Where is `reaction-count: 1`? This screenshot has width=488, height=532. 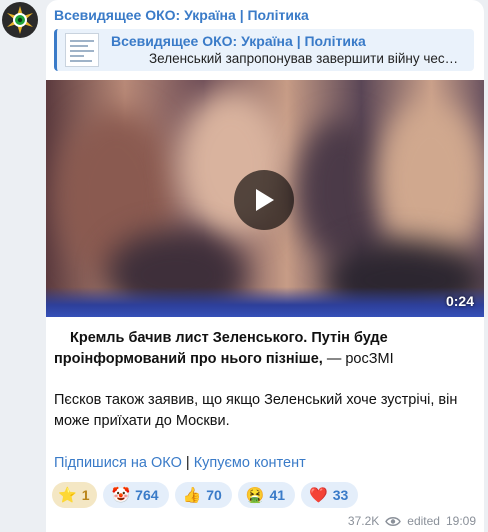 reaction-count: 1 is located at coordinates (85, 495).